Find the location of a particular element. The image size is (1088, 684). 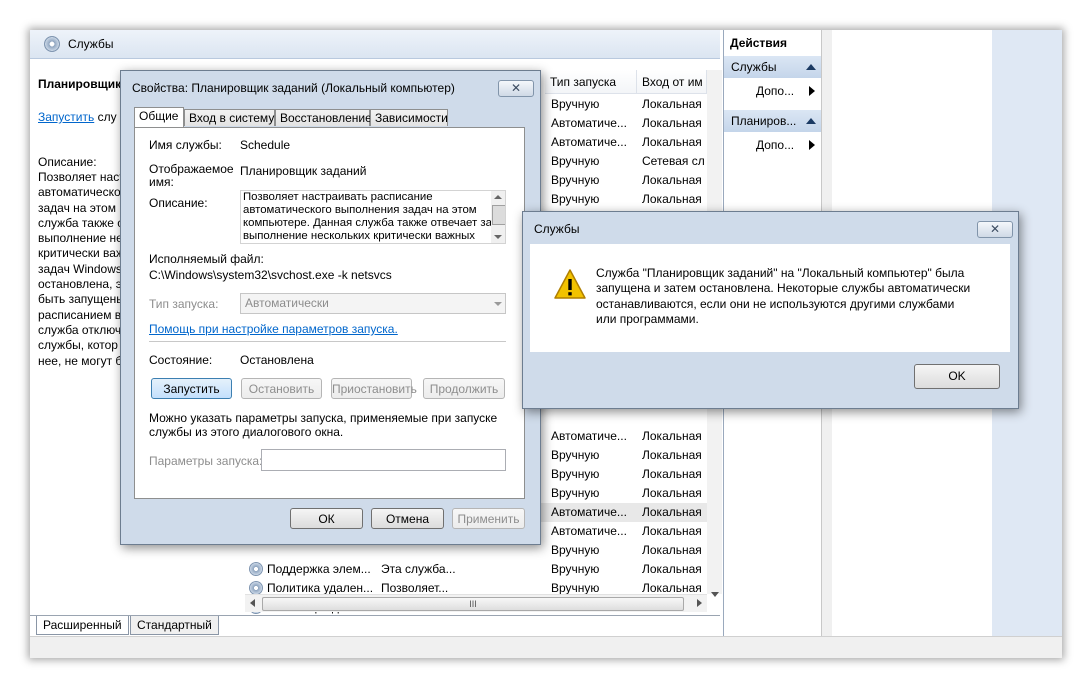

start-service-link: Запустить is located at coordinates (66, 117).